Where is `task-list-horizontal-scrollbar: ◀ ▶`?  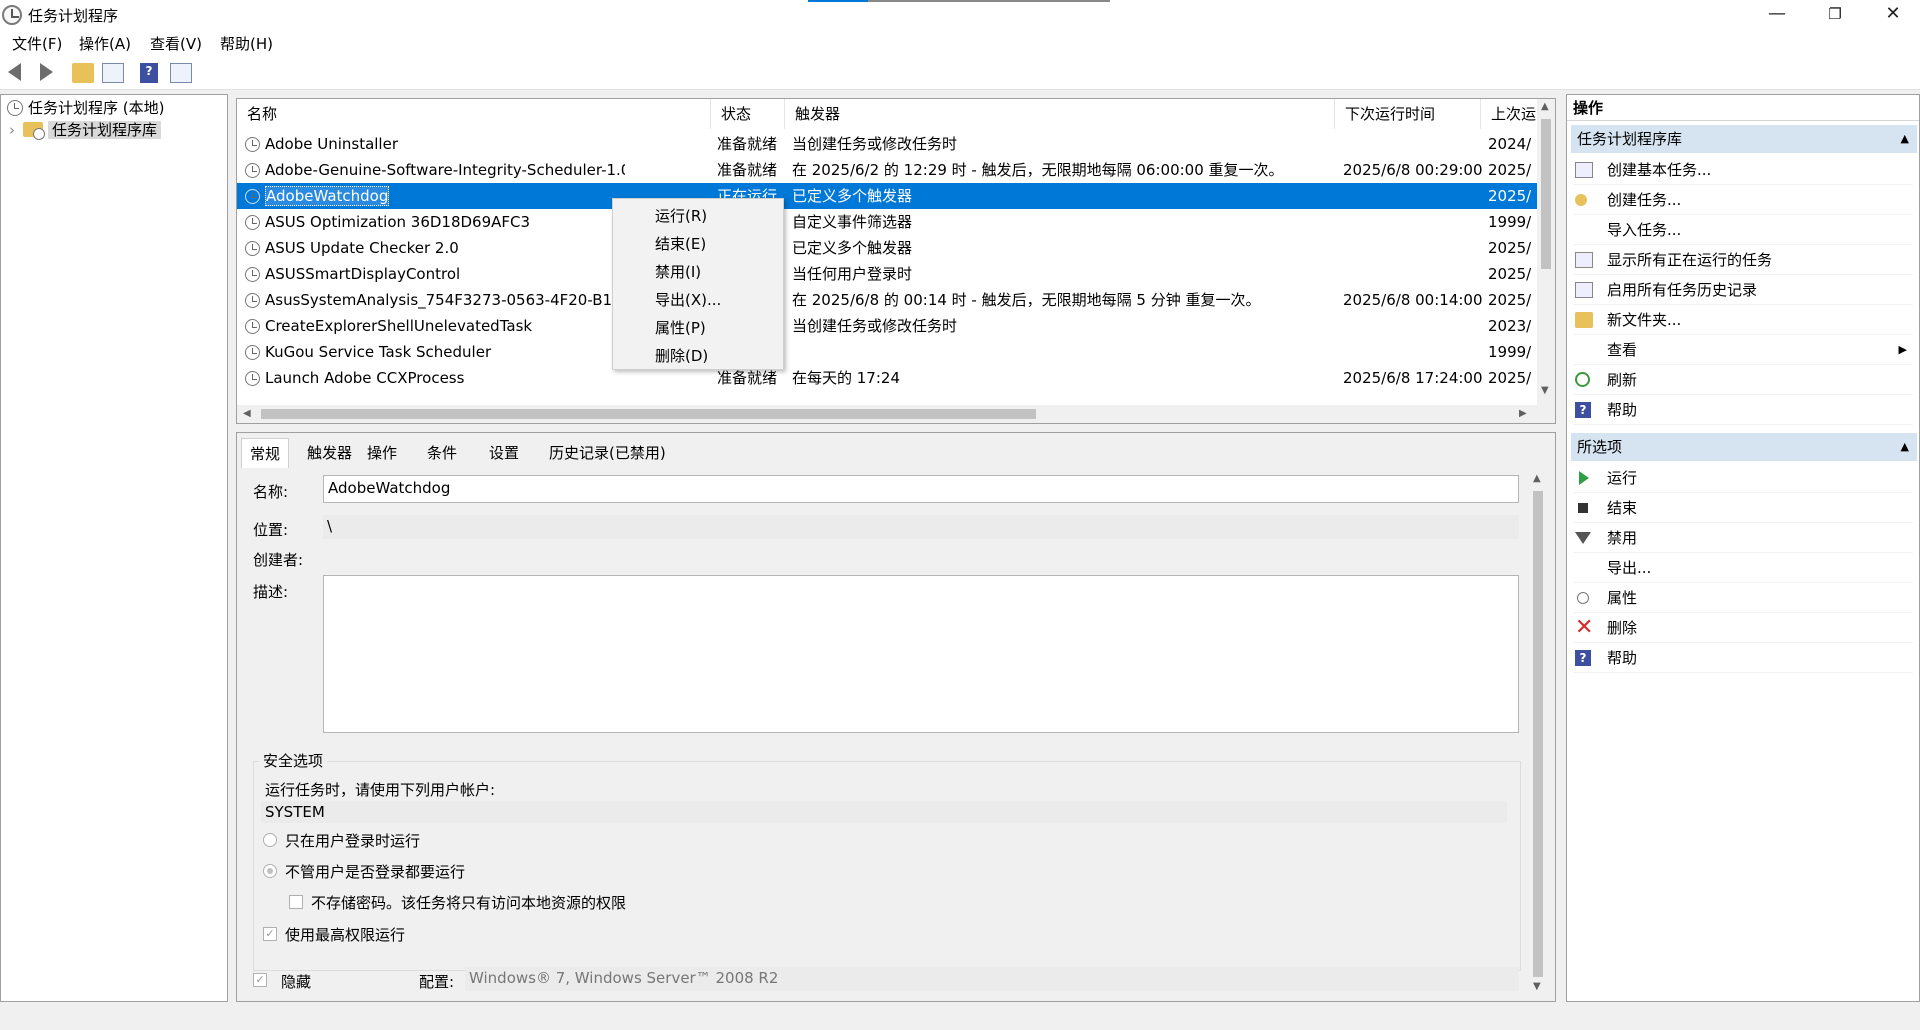 task-list-horizontal-scrollbar: ◀ ▶ is located at coordinates (888, 414).